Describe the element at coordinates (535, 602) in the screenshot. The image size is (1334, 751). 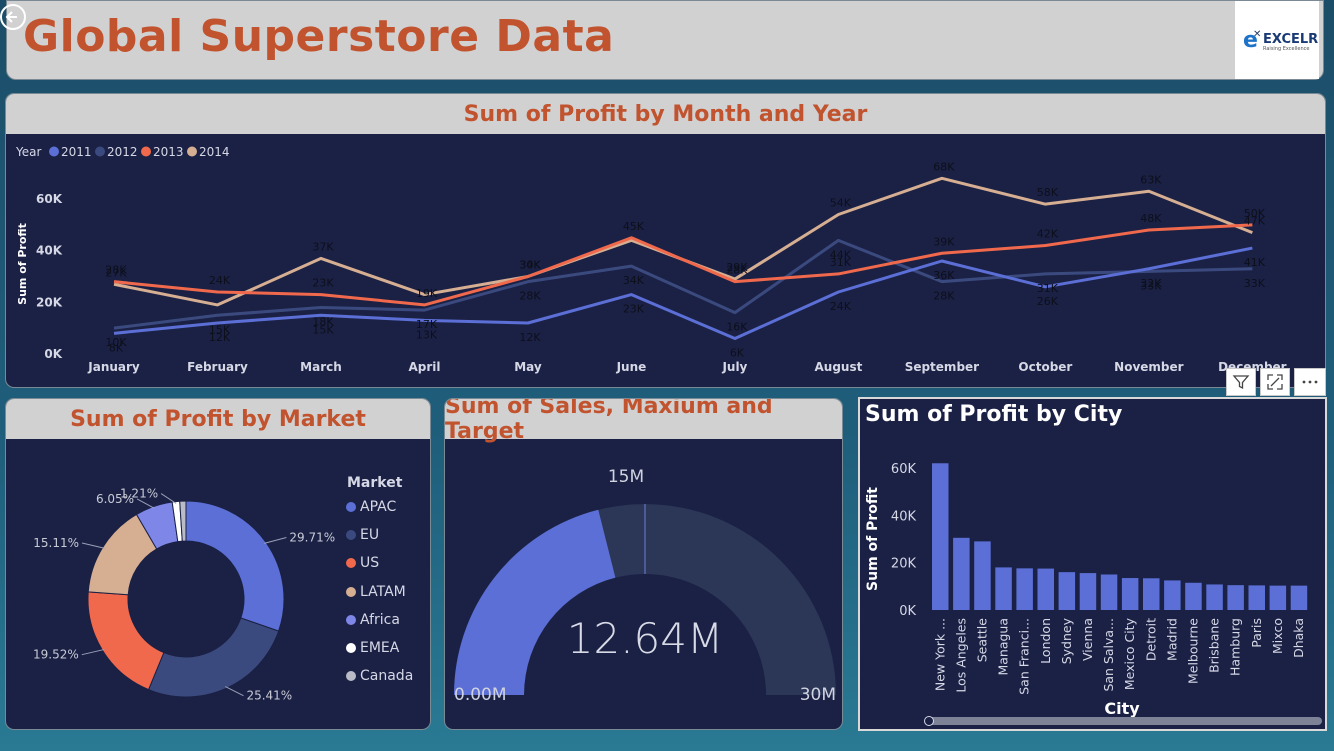
I see `gauge-fill` at that location.